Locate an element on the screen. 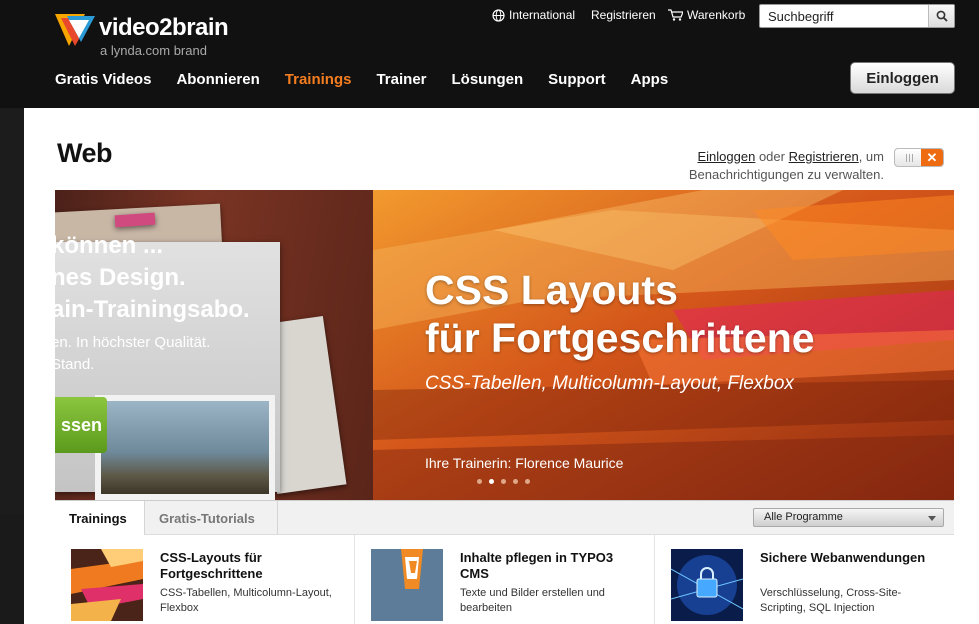 The image size is (979, 624). hero-prev-line: nes Design. is located at coordinates (120, 277).